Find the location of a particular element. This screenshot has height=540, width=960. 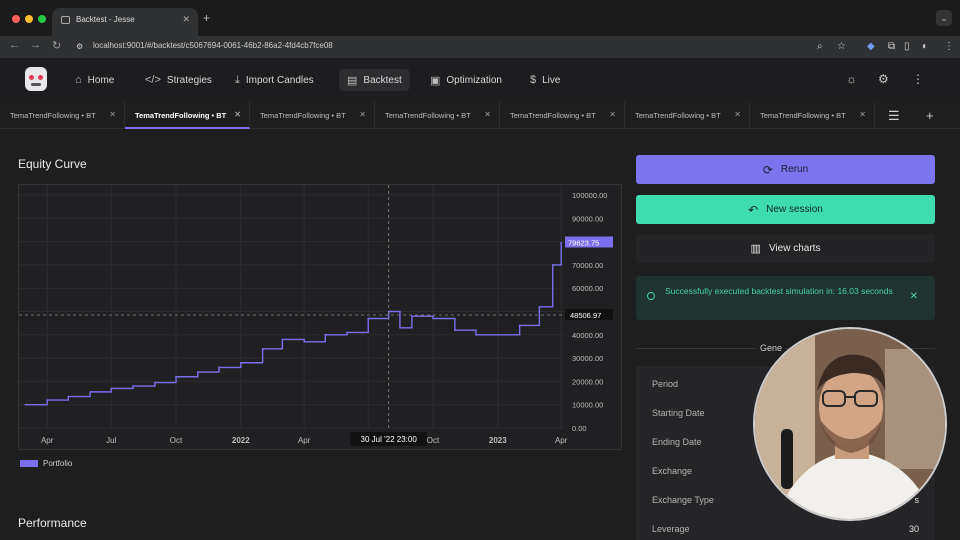

tab-search-icon: ⌄ is located at coordinates (944, 18).